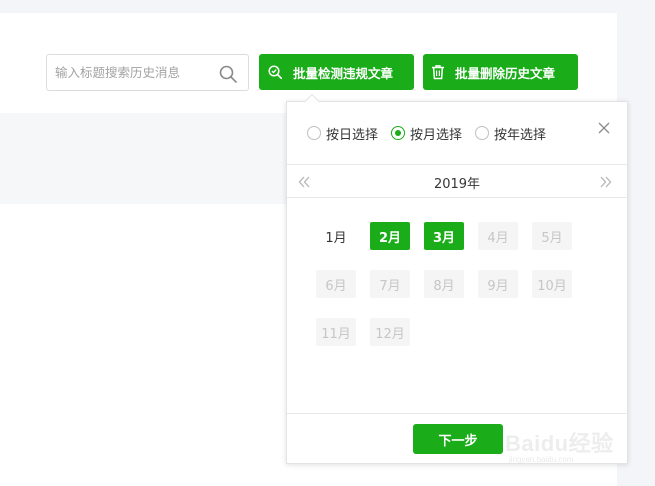 This screenshot has height=486, width=655. I want to click on year-label: 2019年, so click(457, 184).